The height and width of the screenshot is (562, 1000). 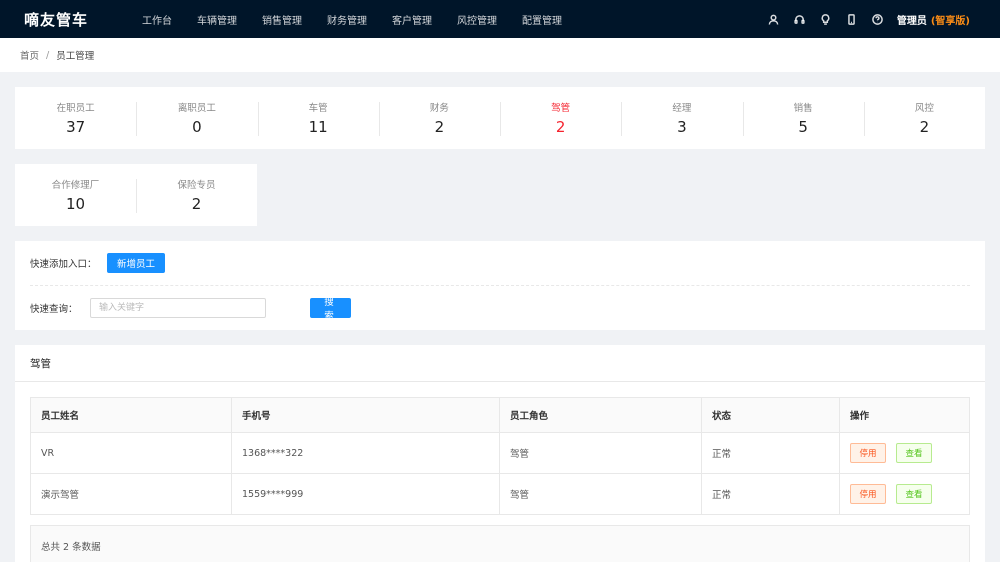 I want to click on nav-right: 管理员 (智享版), so click(x=880, y=19).